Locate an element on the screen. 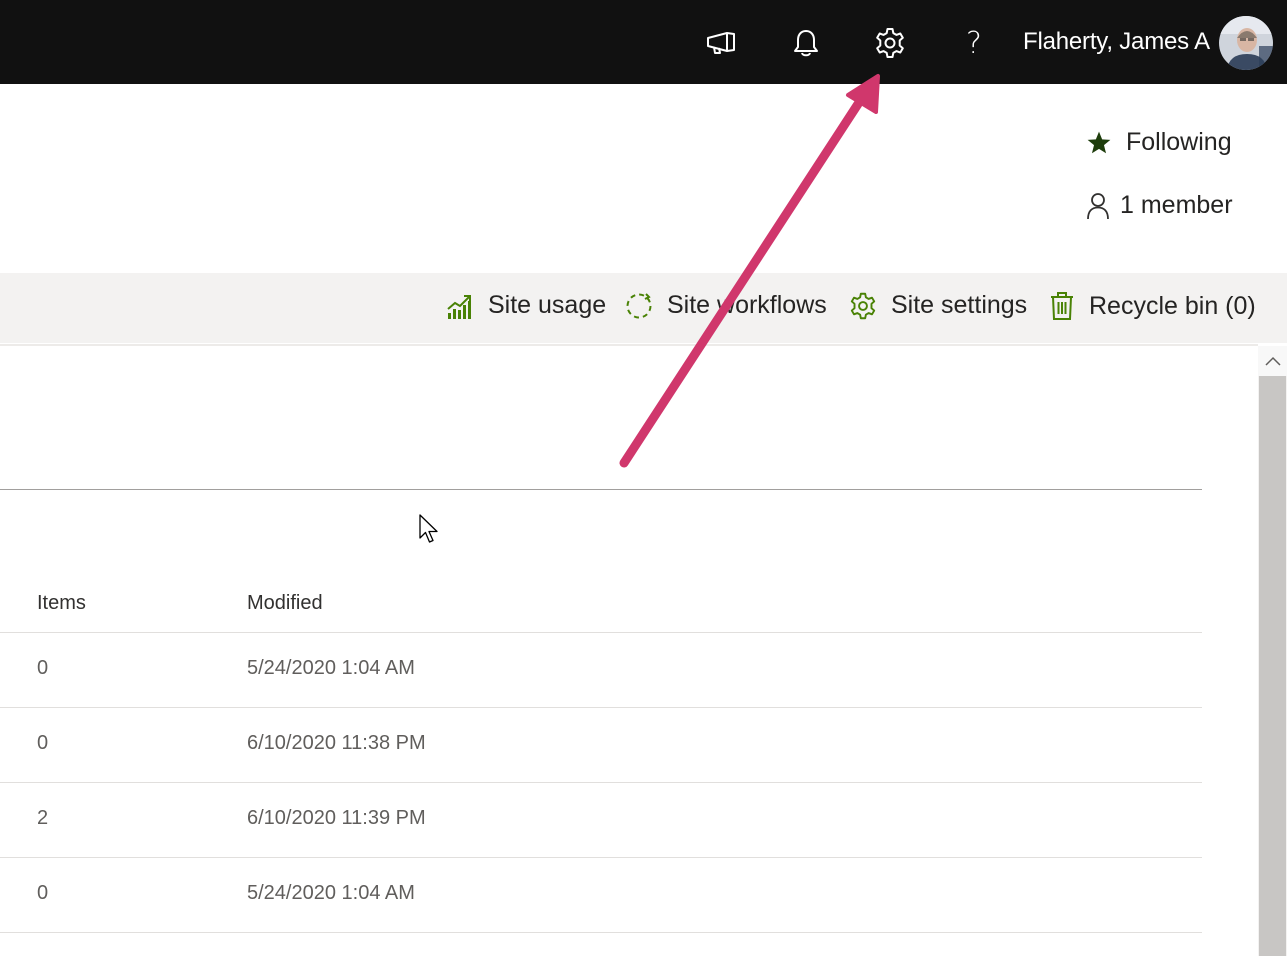 This screenshot has height=956, width=1287. help-glyph: ? is located at coordinates (974, 43).